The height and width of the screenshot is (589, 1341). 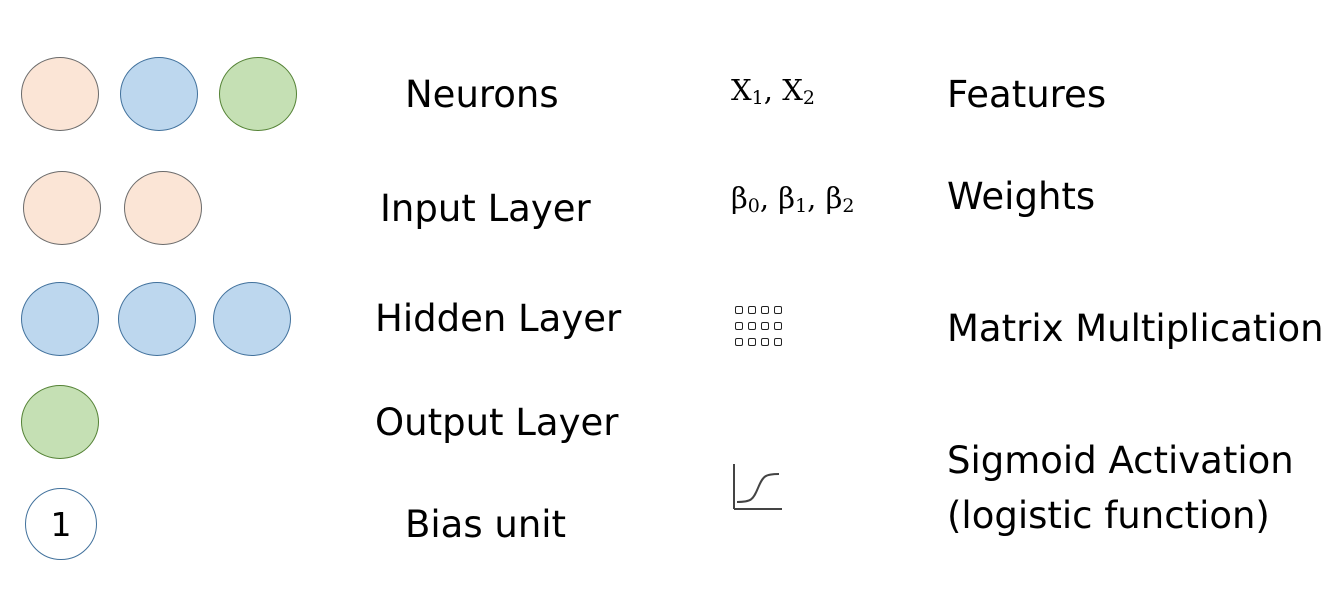 What do you see at coordinates (1120, 460) in the screenshot?
I see `sigmoid-activation-label: Sigmoid Activation` at bounding box center [1120, 460].